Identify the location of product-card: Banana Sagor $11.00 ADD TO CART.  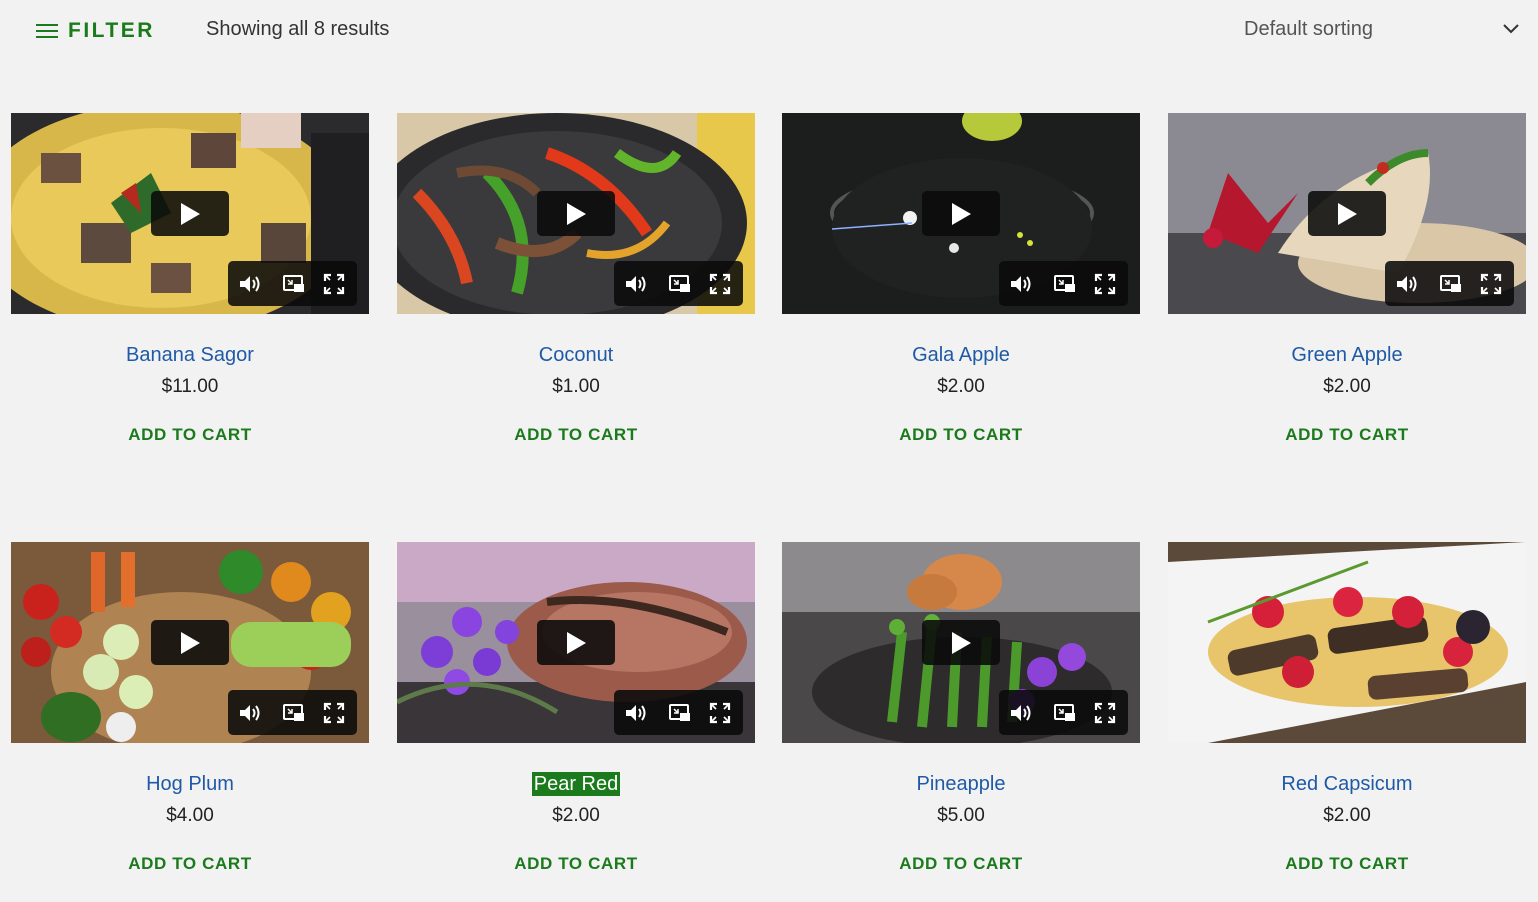
(190, 293).